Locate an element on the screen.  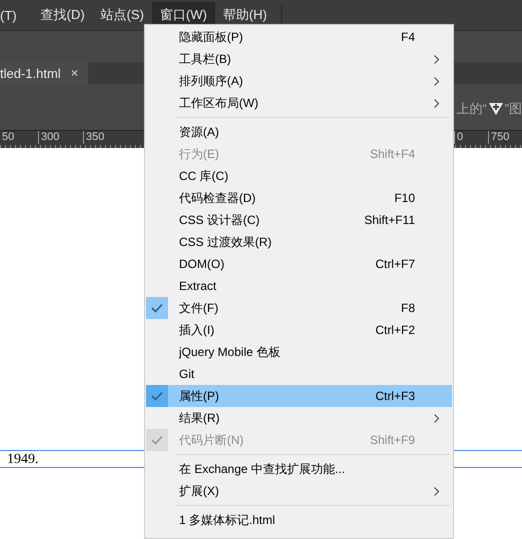
menu-item: jQuery Mobile 色板 is located at coordinates (299, 352).